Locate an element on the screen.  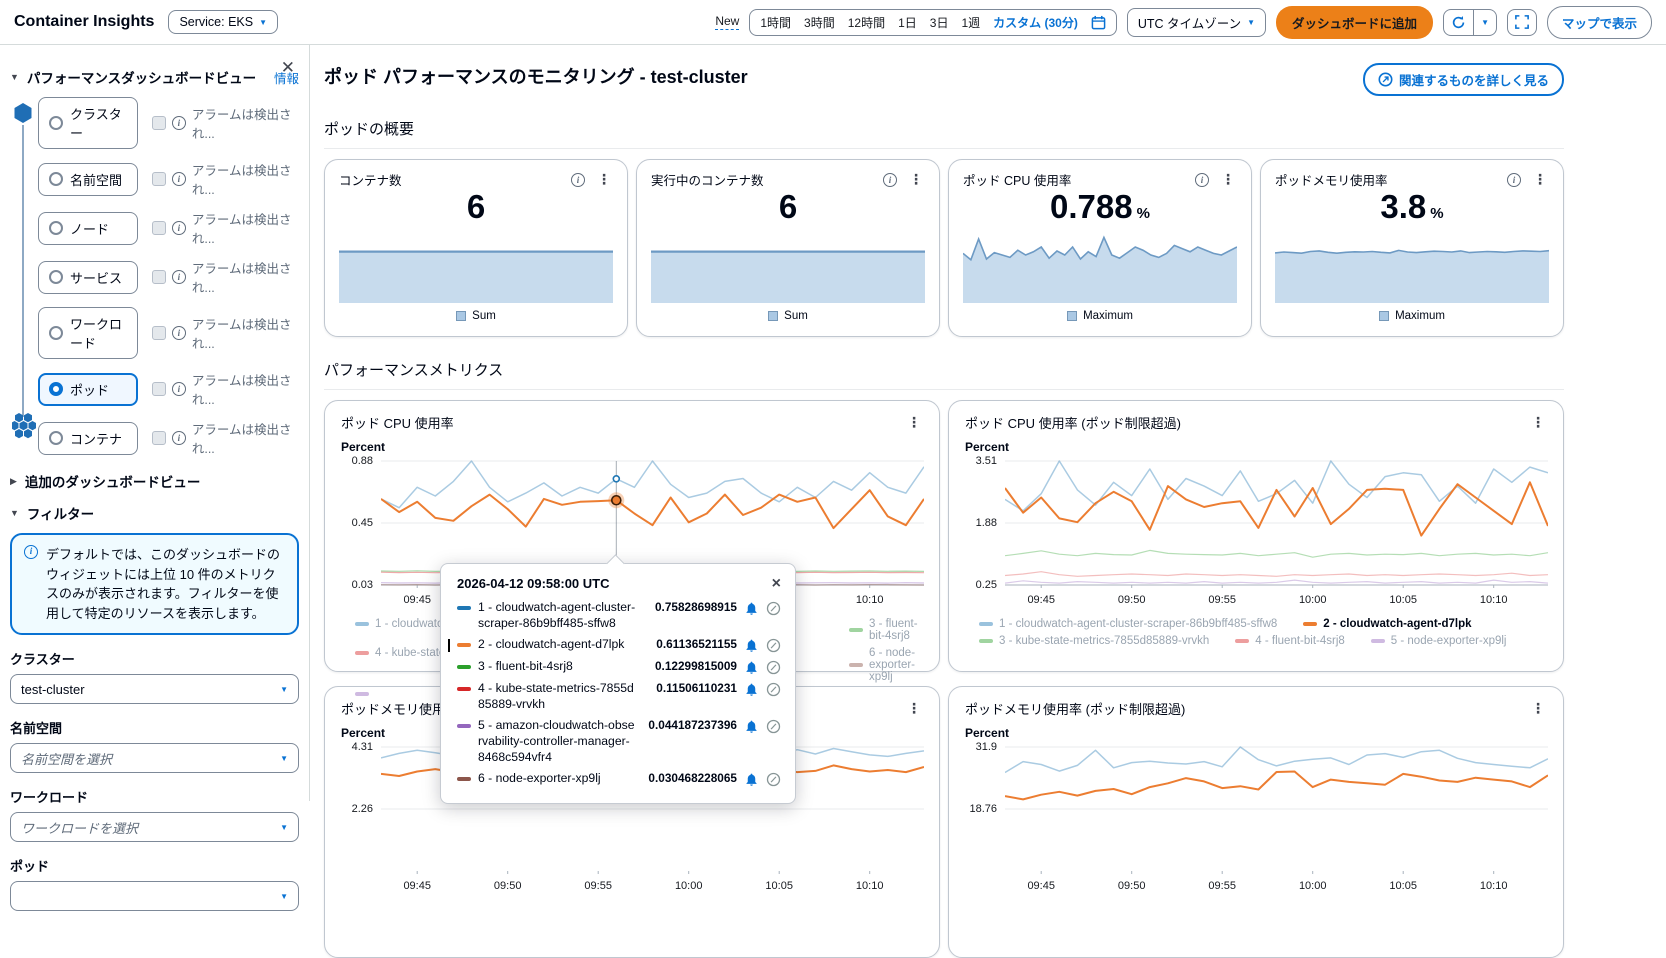
filter-select: test-cluster ▼ is located at coordinates (154, 689).